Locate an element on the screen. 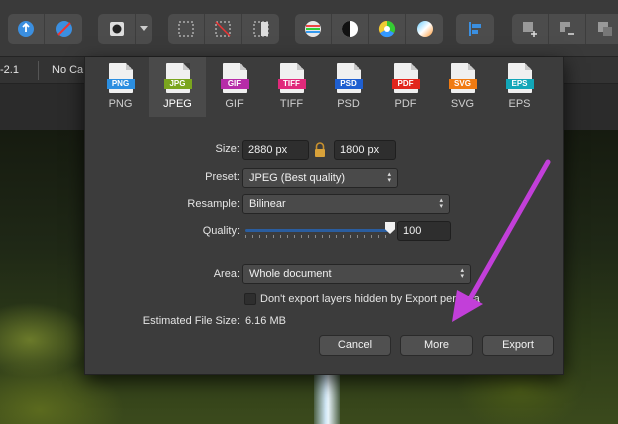  arrow-head is located at coordinates (467, 306).